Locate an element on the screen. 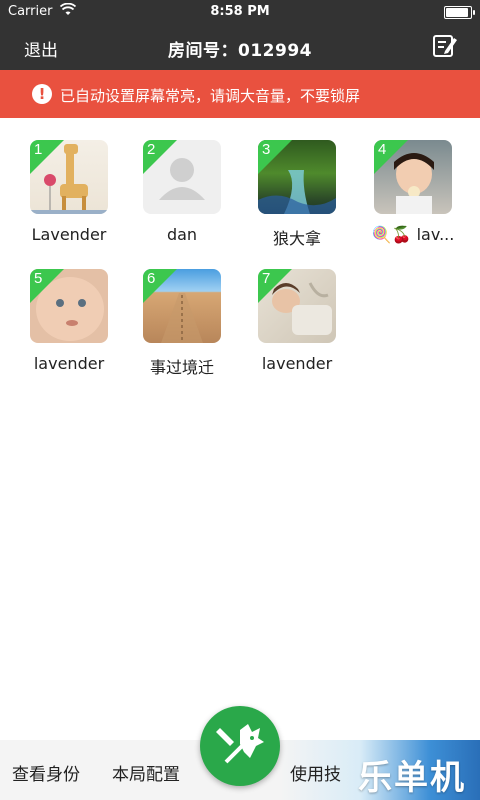 Image resolution: width=480 pixels, height=800 pixels. room-title: 房间号：012994 is located at coordinates (240, 48).